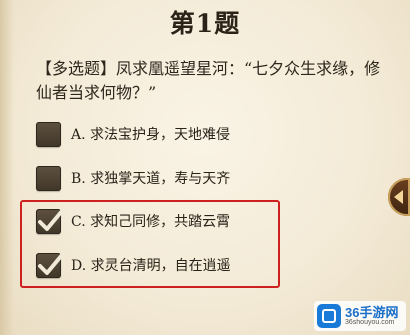 The width and height of the screenshot is (410, 335). I want to click on watermark-site: 36shouyou.com, so click(370, 322).